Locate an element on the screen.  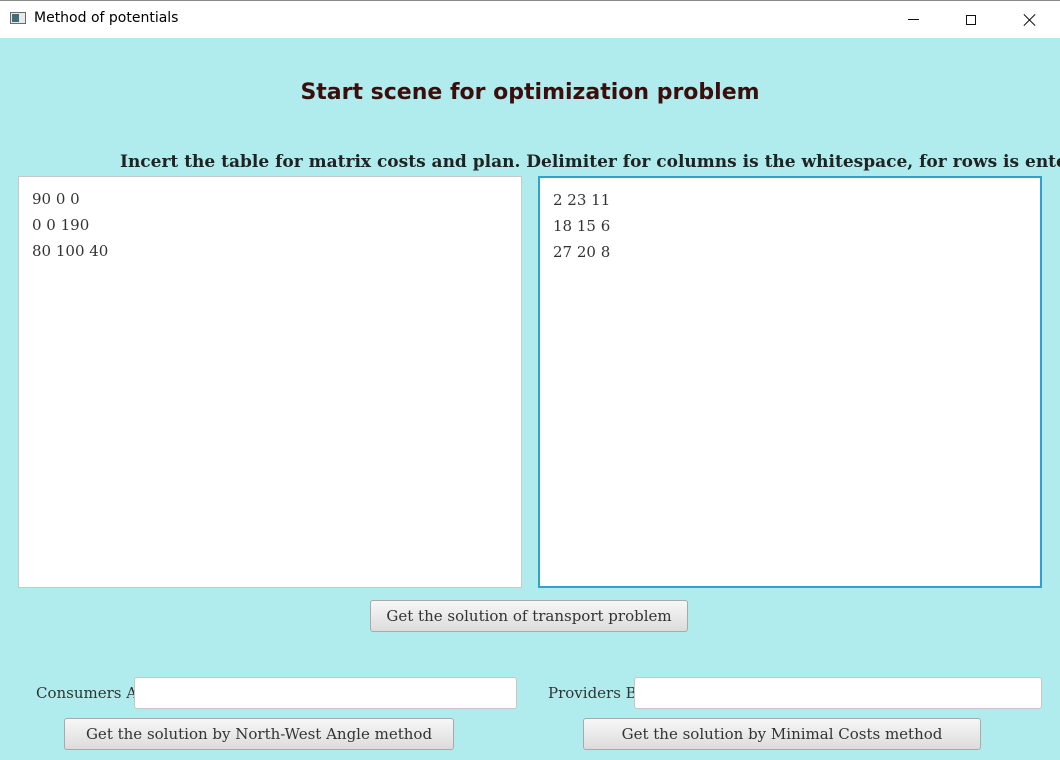
textarea-line: 2 23 11 is located at coordinates (582, 200).